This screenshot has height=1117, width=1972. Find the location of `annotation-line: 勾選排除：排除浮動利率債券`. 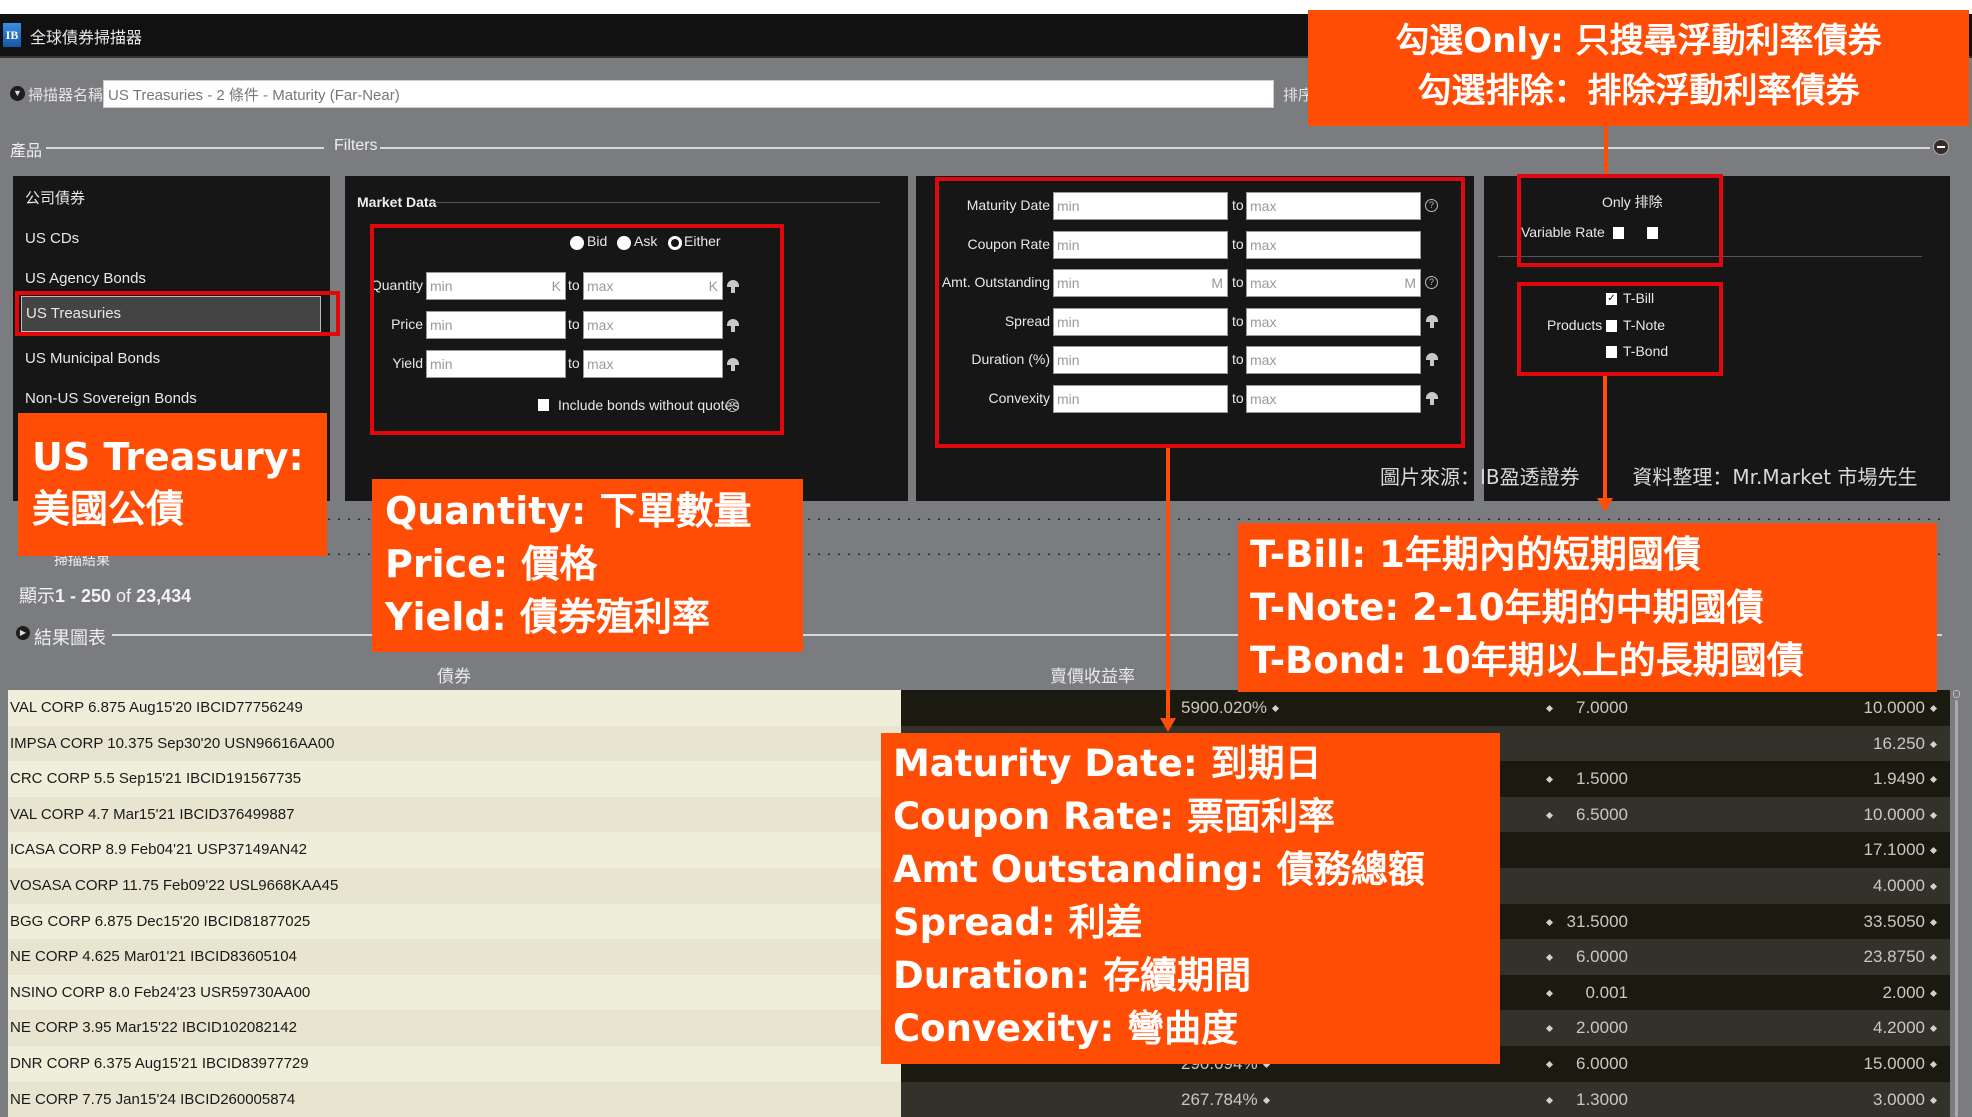

annotation-line: 勾選排除：排除浮動利率債券 is located at coordinates (1638, 91).